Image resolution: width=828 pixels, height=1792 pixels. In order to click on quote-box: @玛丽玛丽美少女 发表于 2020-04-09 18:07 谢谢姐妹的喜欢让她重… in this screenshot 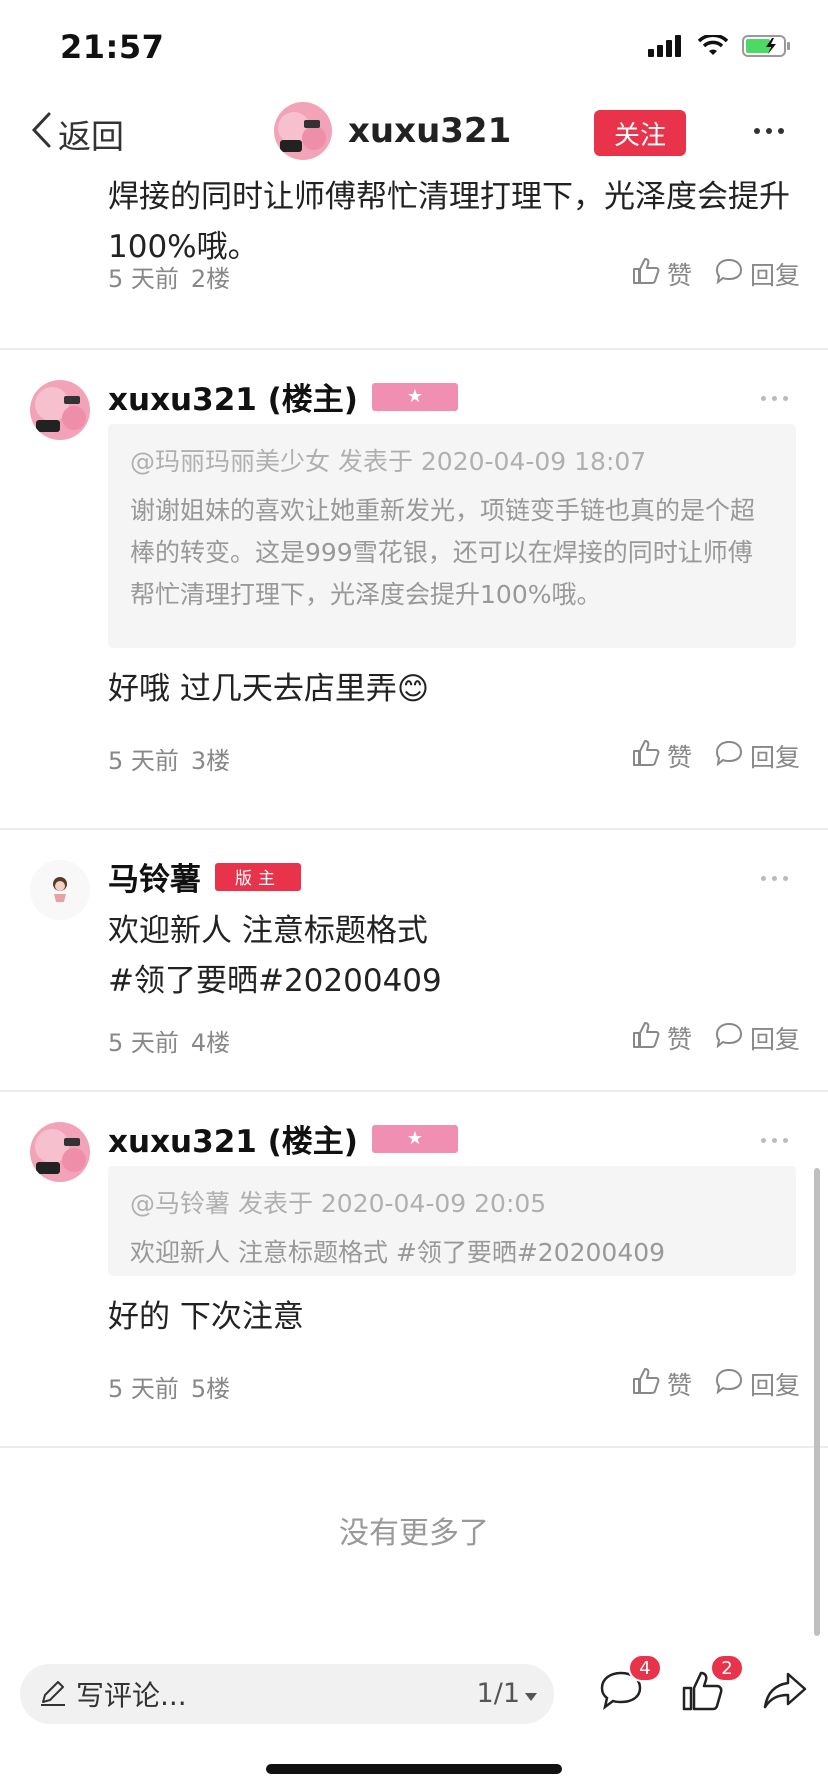, I will do `click(452, 536)`.